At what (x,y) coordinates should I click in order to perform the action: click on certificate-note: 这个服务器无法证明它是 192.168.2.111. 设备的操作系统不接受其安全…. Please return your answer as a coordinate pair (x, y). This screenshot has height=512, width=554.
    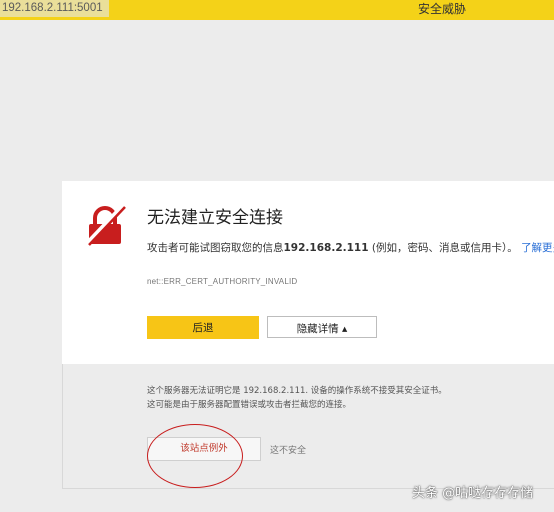
    Looking at the image, I should click on (297, 398).